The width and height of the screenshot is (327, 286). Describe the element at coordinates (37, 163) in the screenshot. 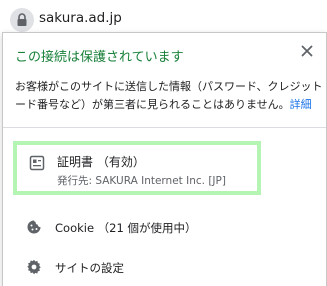

I see `certificate-icon` at that location.